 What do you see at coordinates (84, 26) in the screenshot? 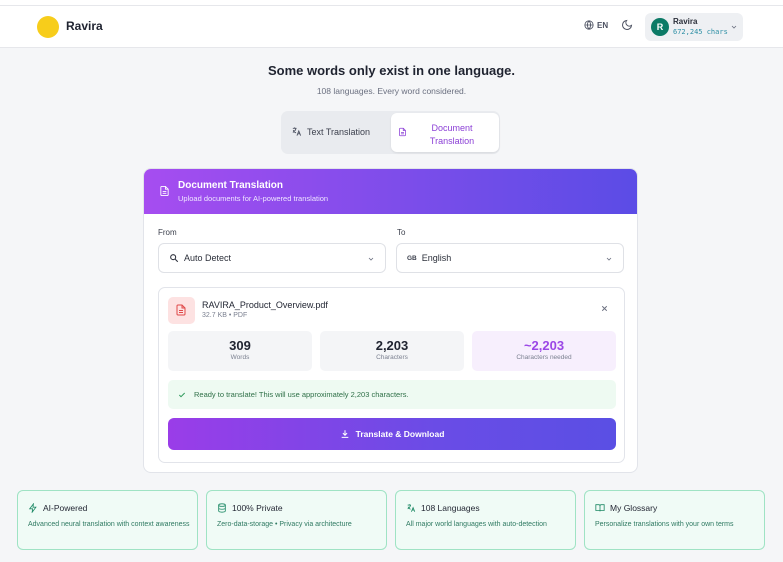
I see `app-name: Ravira` at bounding box center [84, 26].